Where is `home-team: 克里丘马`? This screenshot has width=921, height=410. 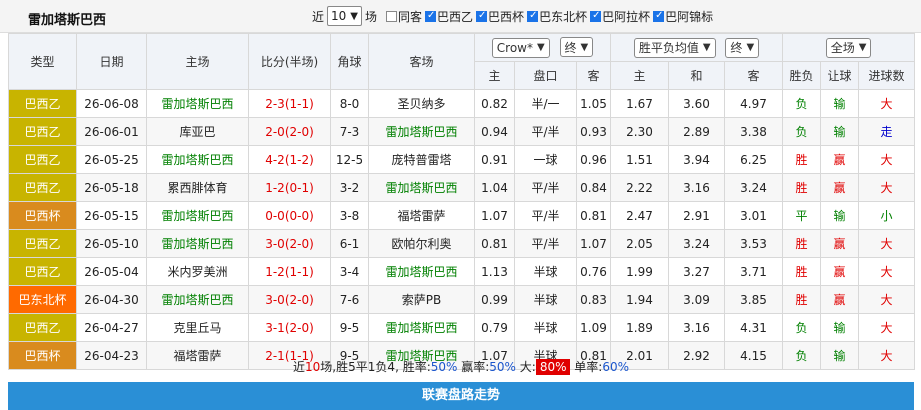
home-team: 克里丘马 is located at coordinates (197, 327).